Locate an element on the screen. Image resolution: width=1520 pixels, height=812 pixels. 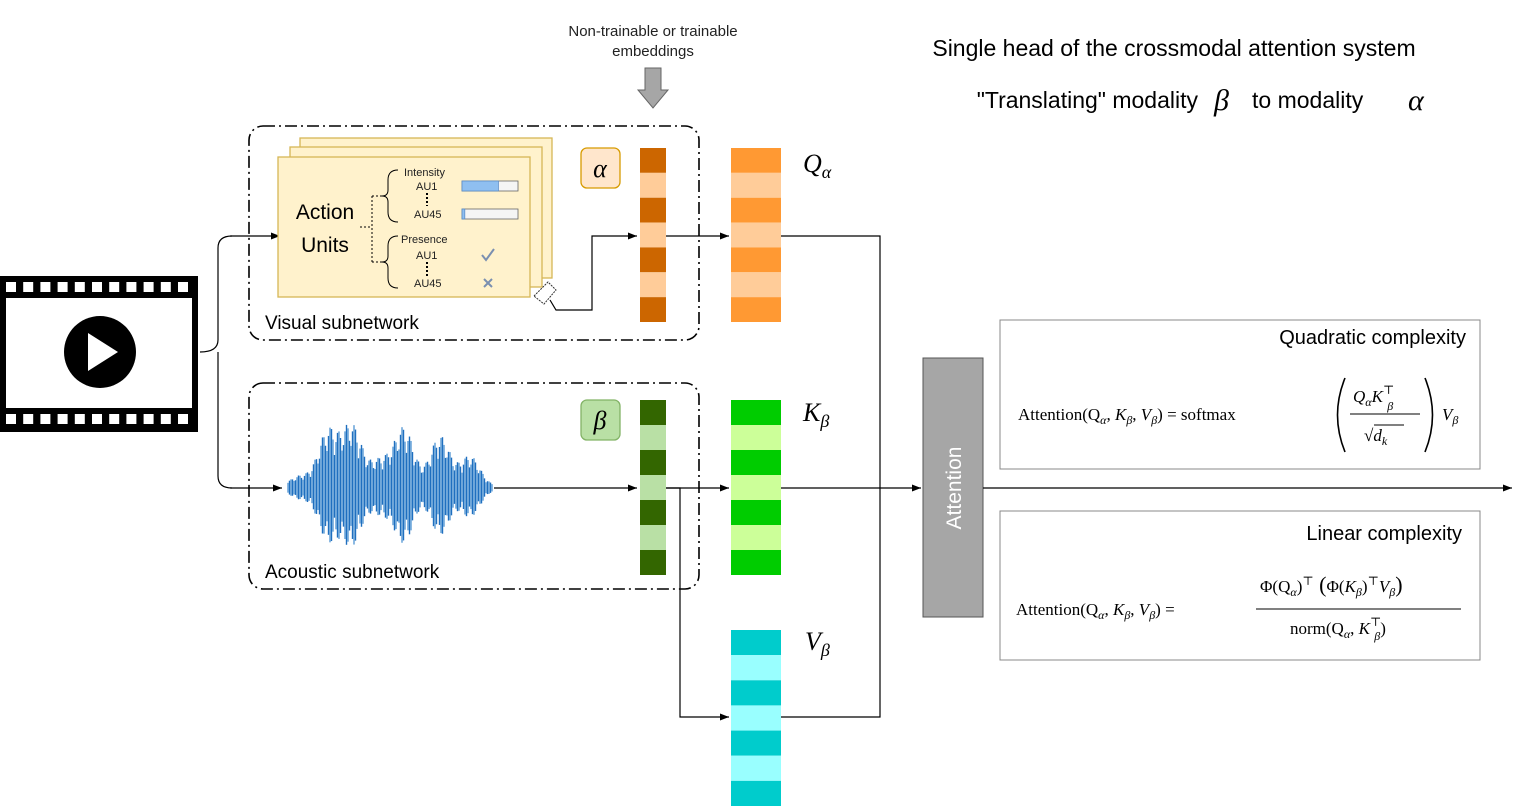
v-label: Vβ is located at coordinates (817, 643).